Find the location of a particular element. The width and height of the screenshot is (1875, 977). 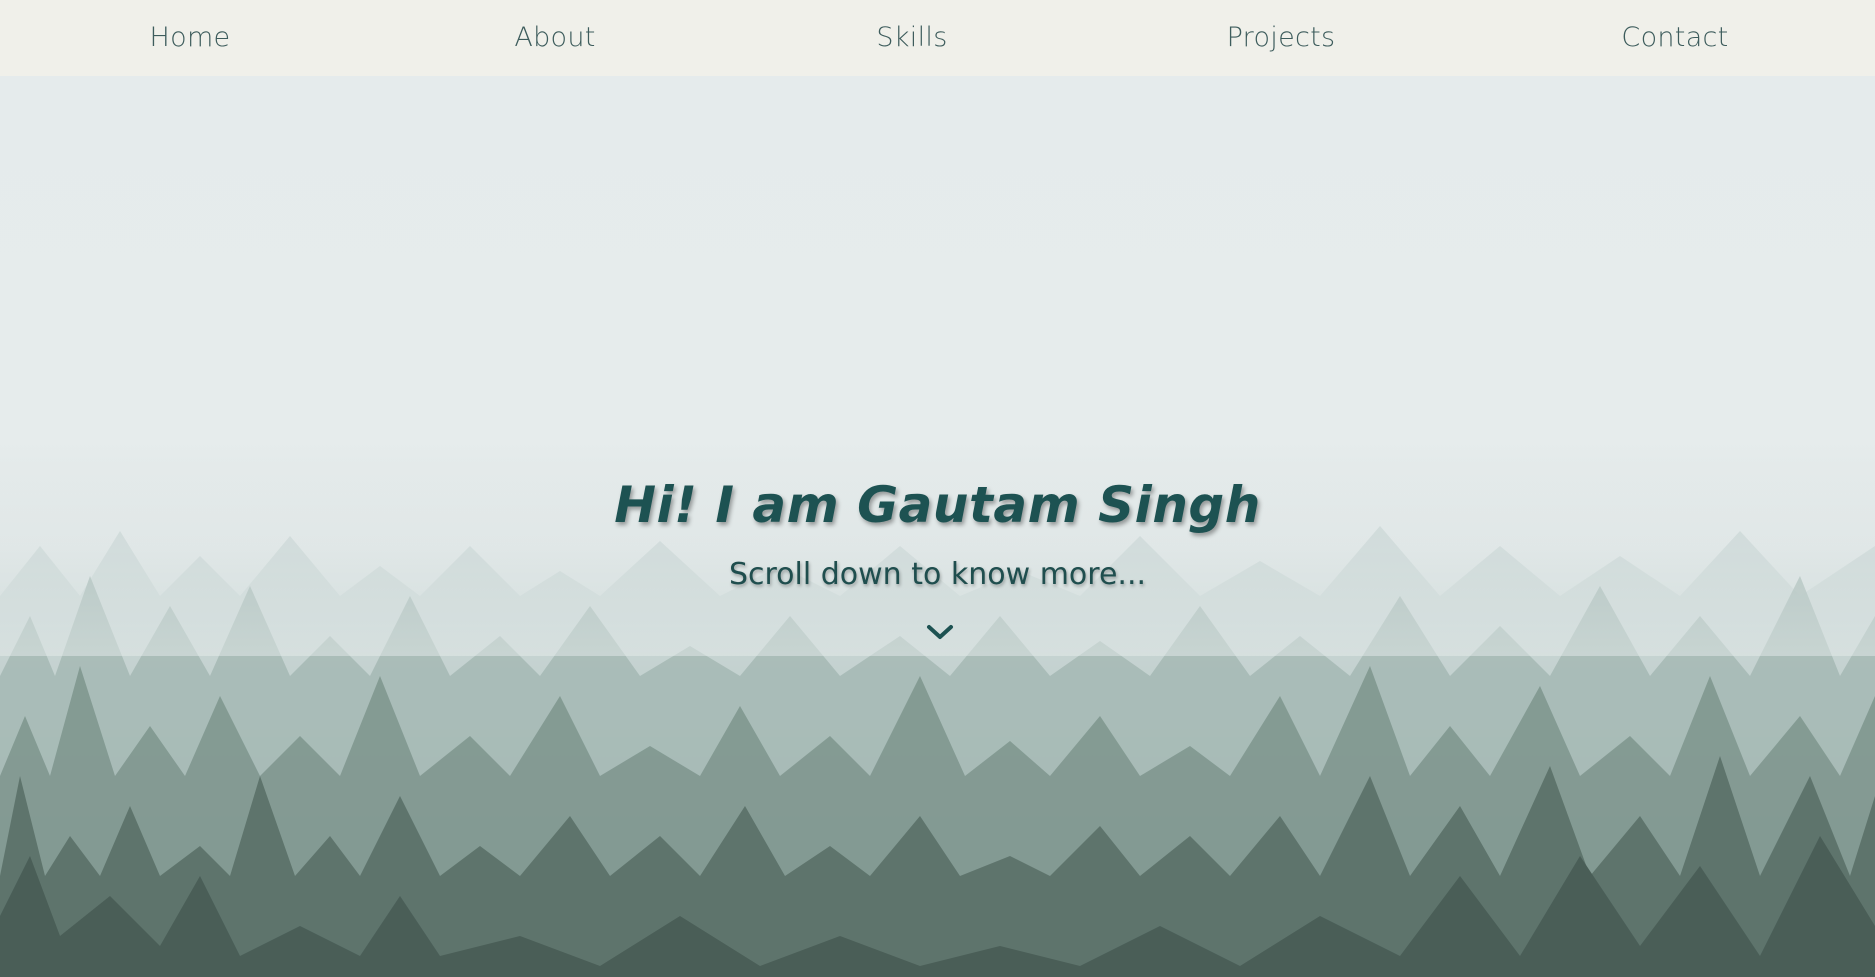

nav-link-about: About is located at coordinates (554, 38).